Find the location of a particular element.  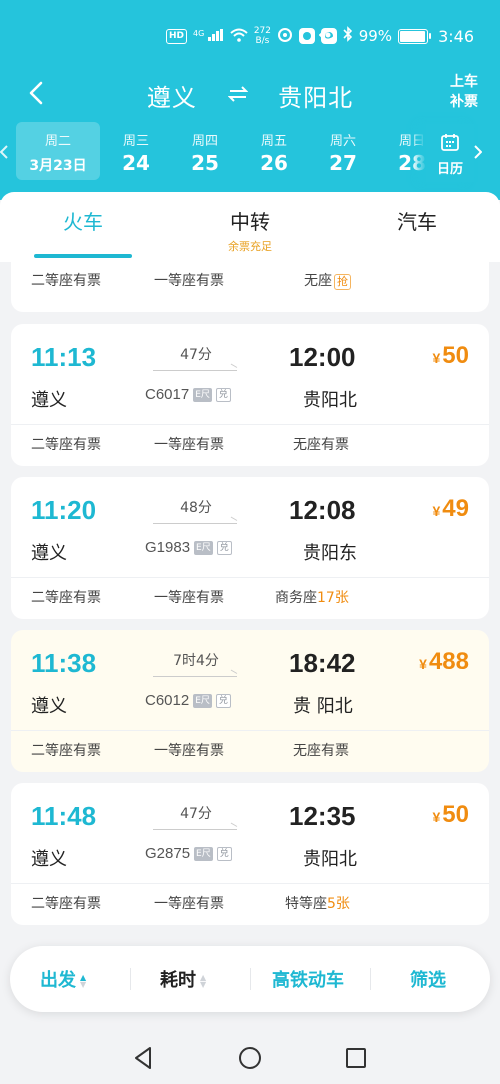

filter-button: 筛选 is located at coordinates (428, 979).